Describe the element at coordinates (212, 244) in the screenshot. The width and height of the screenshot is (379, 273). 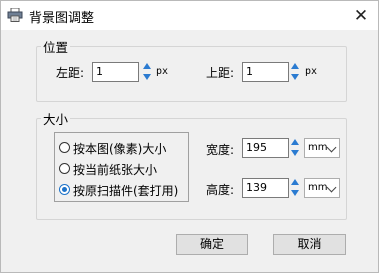
I see `ok-button: 确定` at that location.